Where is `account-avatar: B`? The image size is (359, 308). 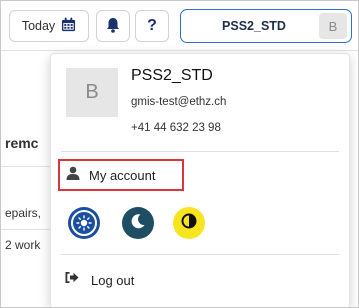 account-avatar: B is located at coordinates (333, 26).